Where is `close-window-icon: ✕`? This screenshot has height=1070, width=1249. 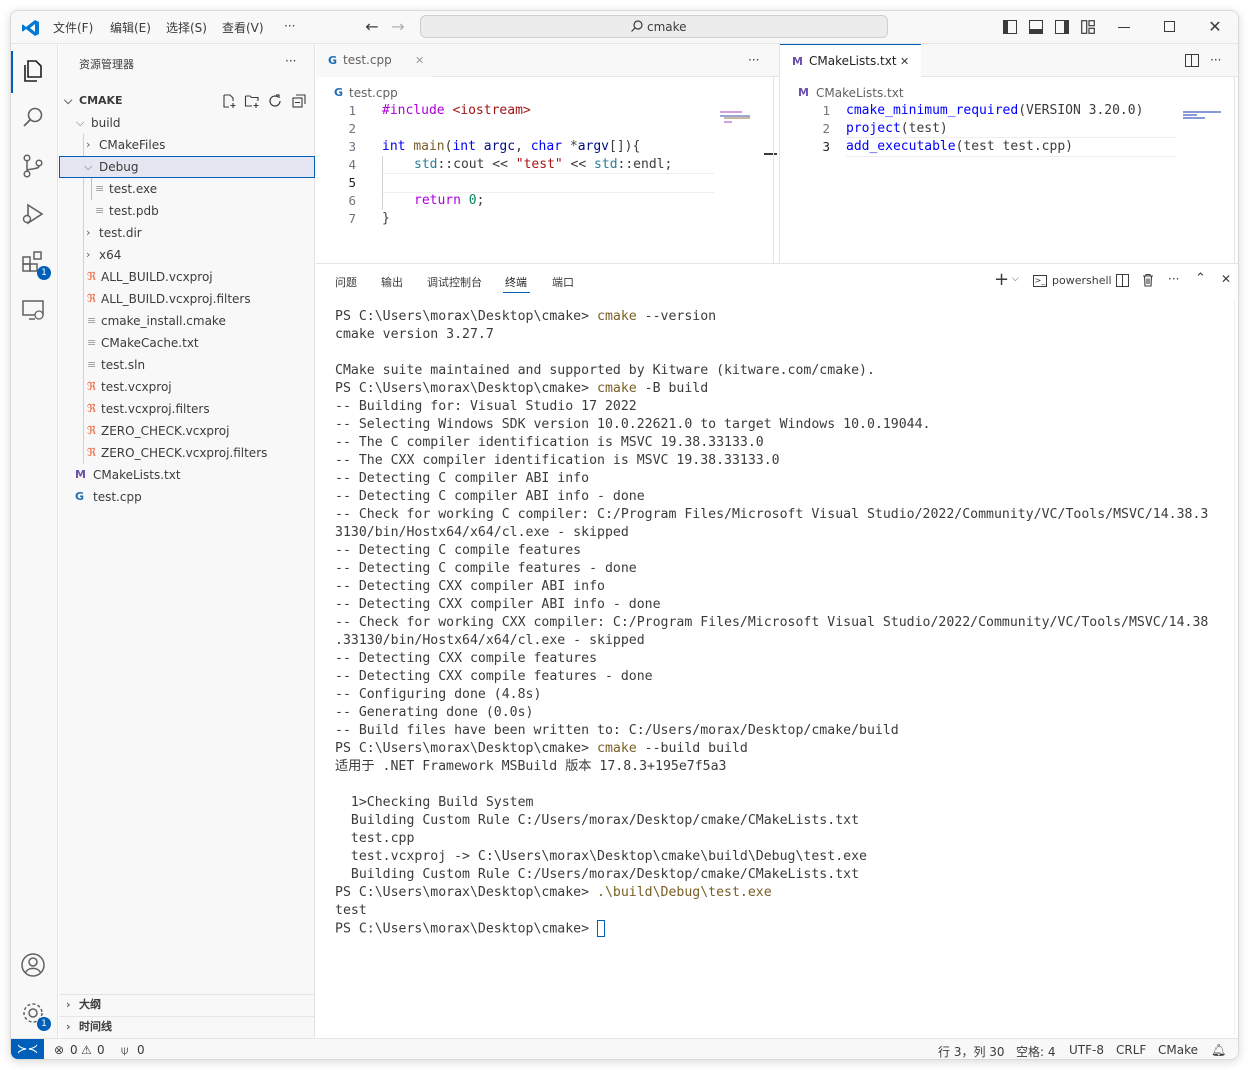 close-window-icon: ✕ is located at coordinates (1215, 27).